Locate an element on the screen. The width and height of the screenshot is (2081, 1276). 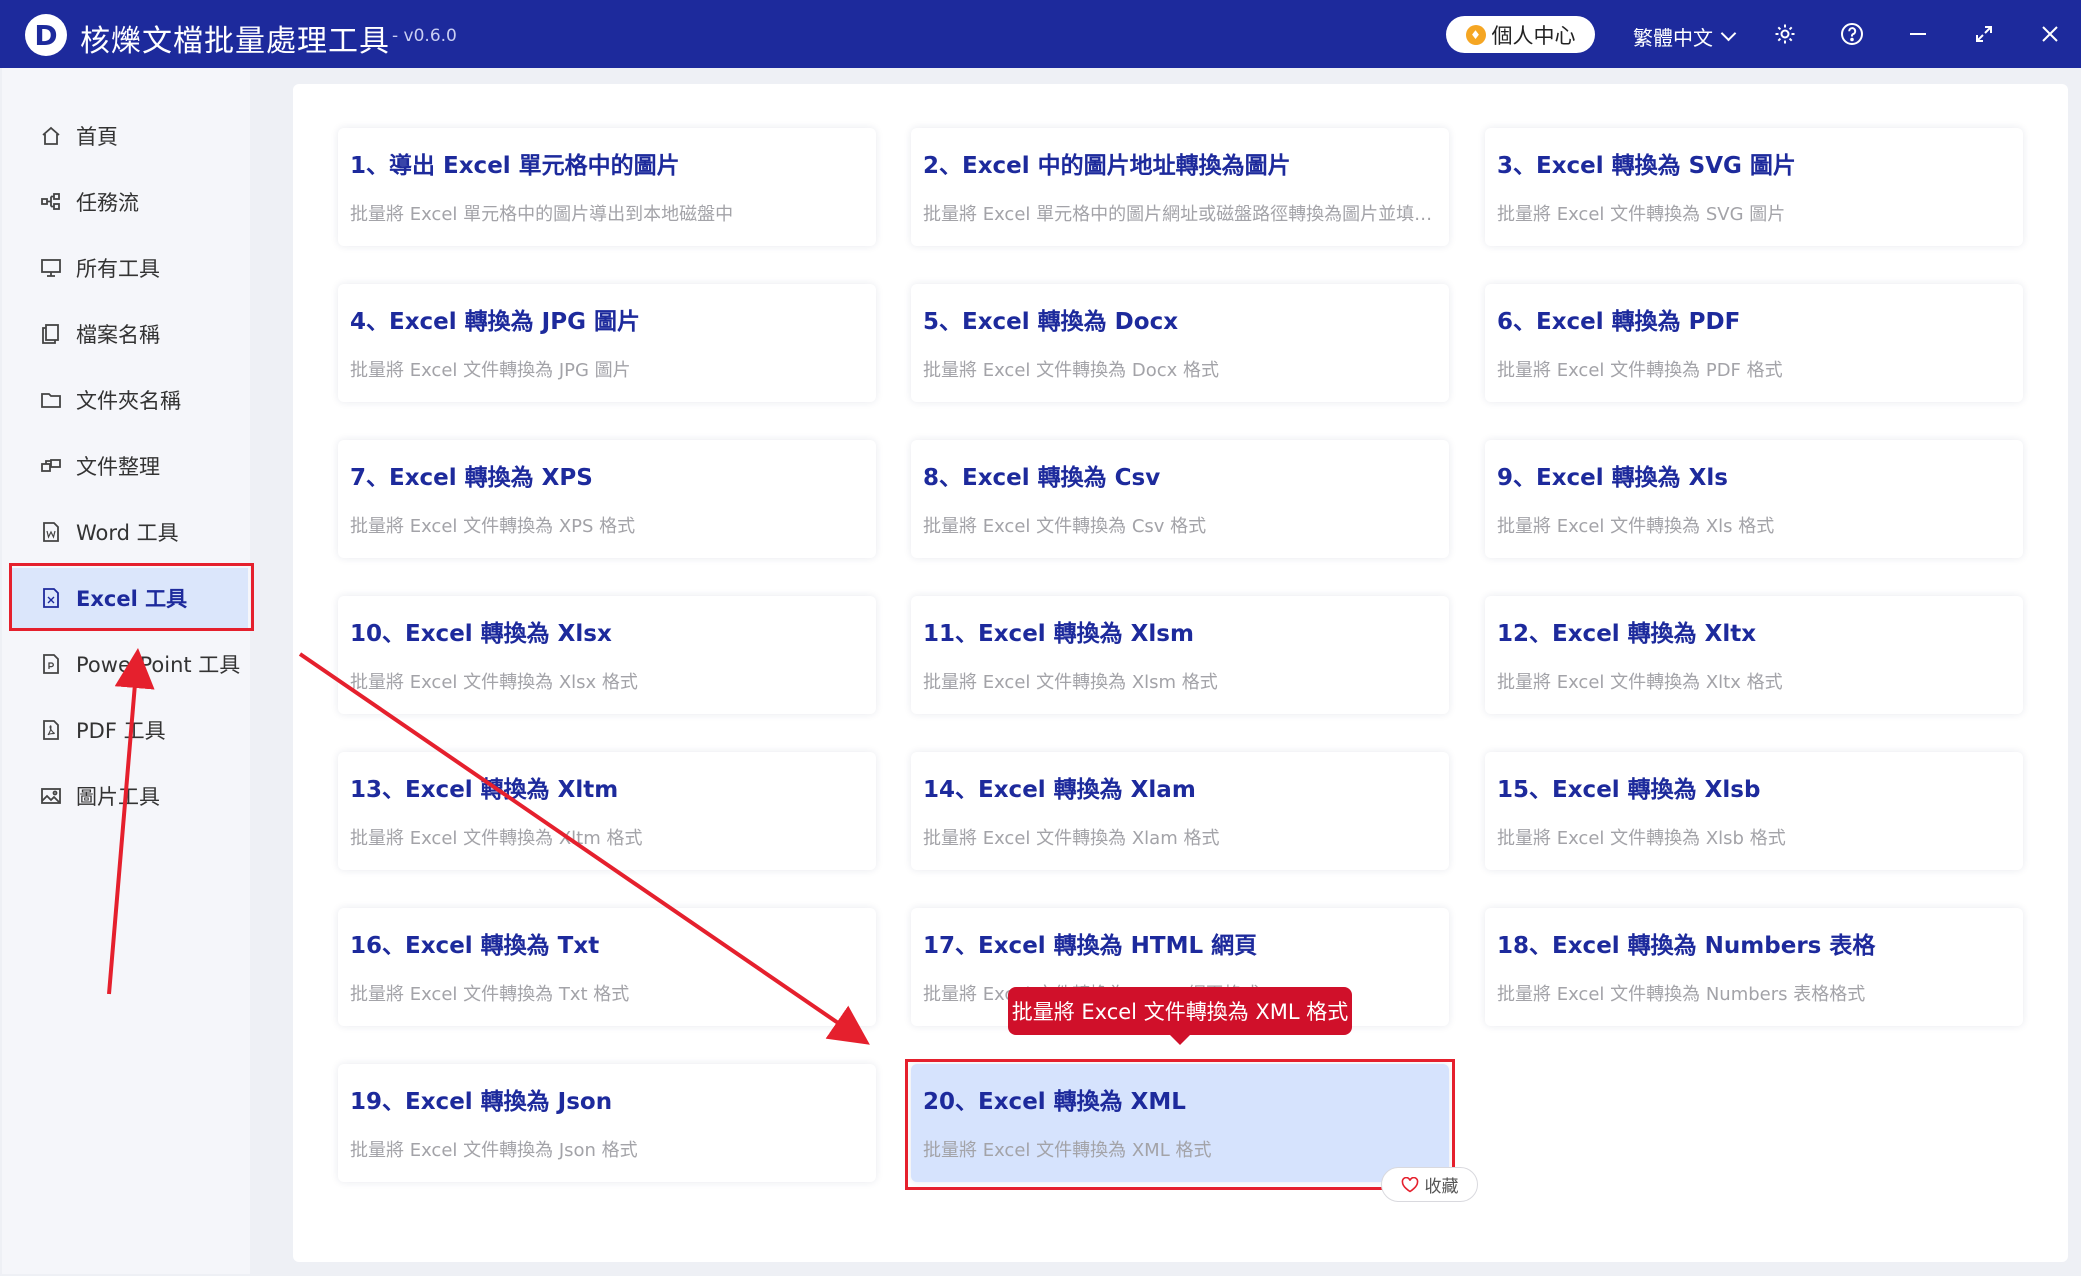
sidebar-item-label: Word 工具 is located at coordinates (127, 533).